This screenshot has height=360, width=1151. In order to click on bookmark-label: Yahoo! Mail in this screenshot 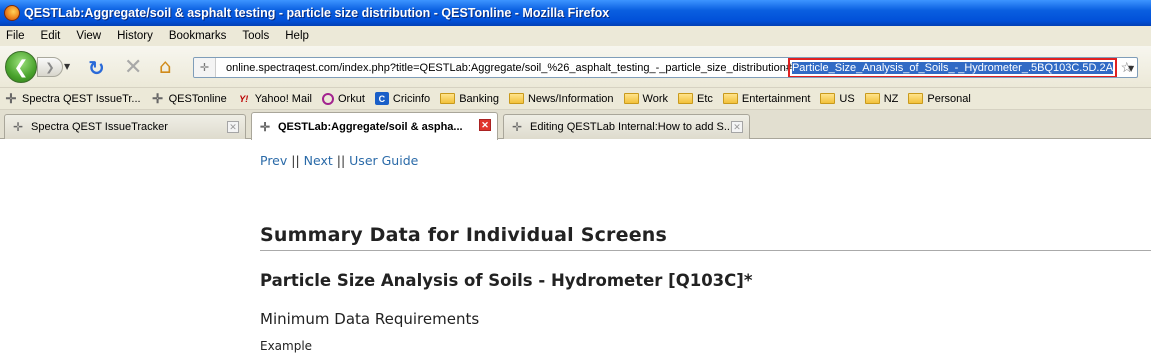, I will do `click(283, 98)`.